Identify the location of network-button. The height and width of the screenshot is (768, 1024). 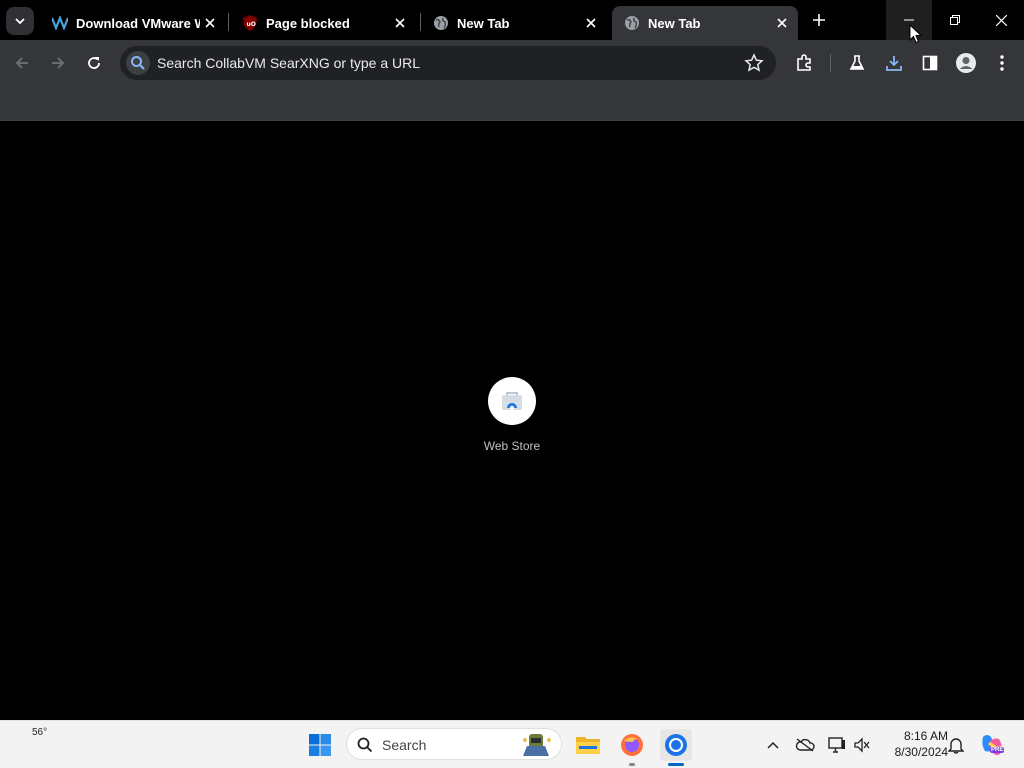
(837, 745).